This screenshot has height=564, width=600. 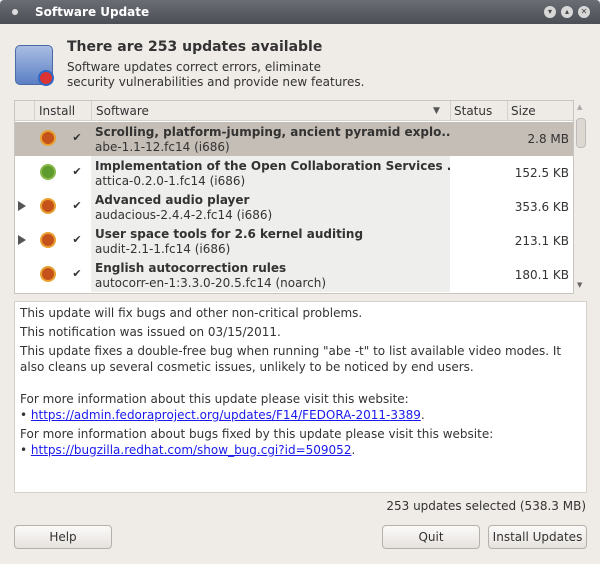 I want to click on sort-arrow-icon: ▼, so click(x=436, y=111).